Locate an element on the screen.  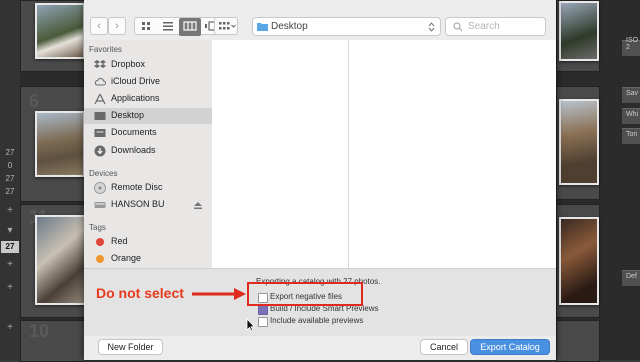
annotation-arrow-icon is located at coordinates (219, 294).